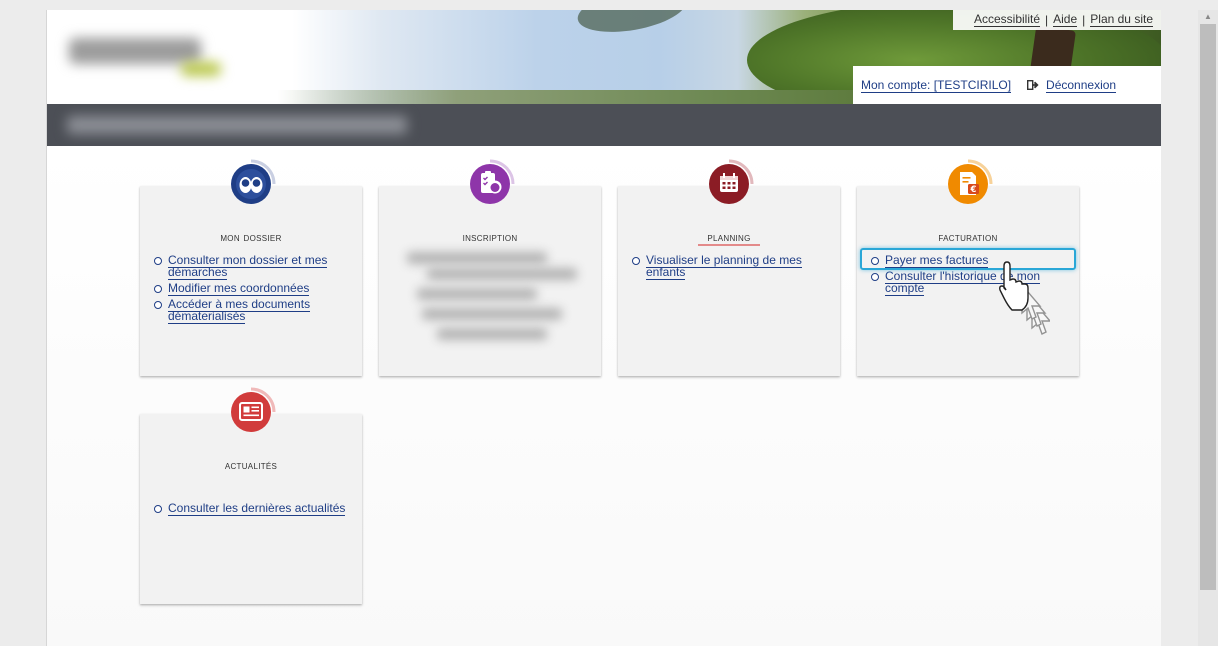 This screenshot has width=1218, height=646. What do you see at coordinates (251, 184) in the screenshot?
I see `people-icon` at bounding box center [251, 184].